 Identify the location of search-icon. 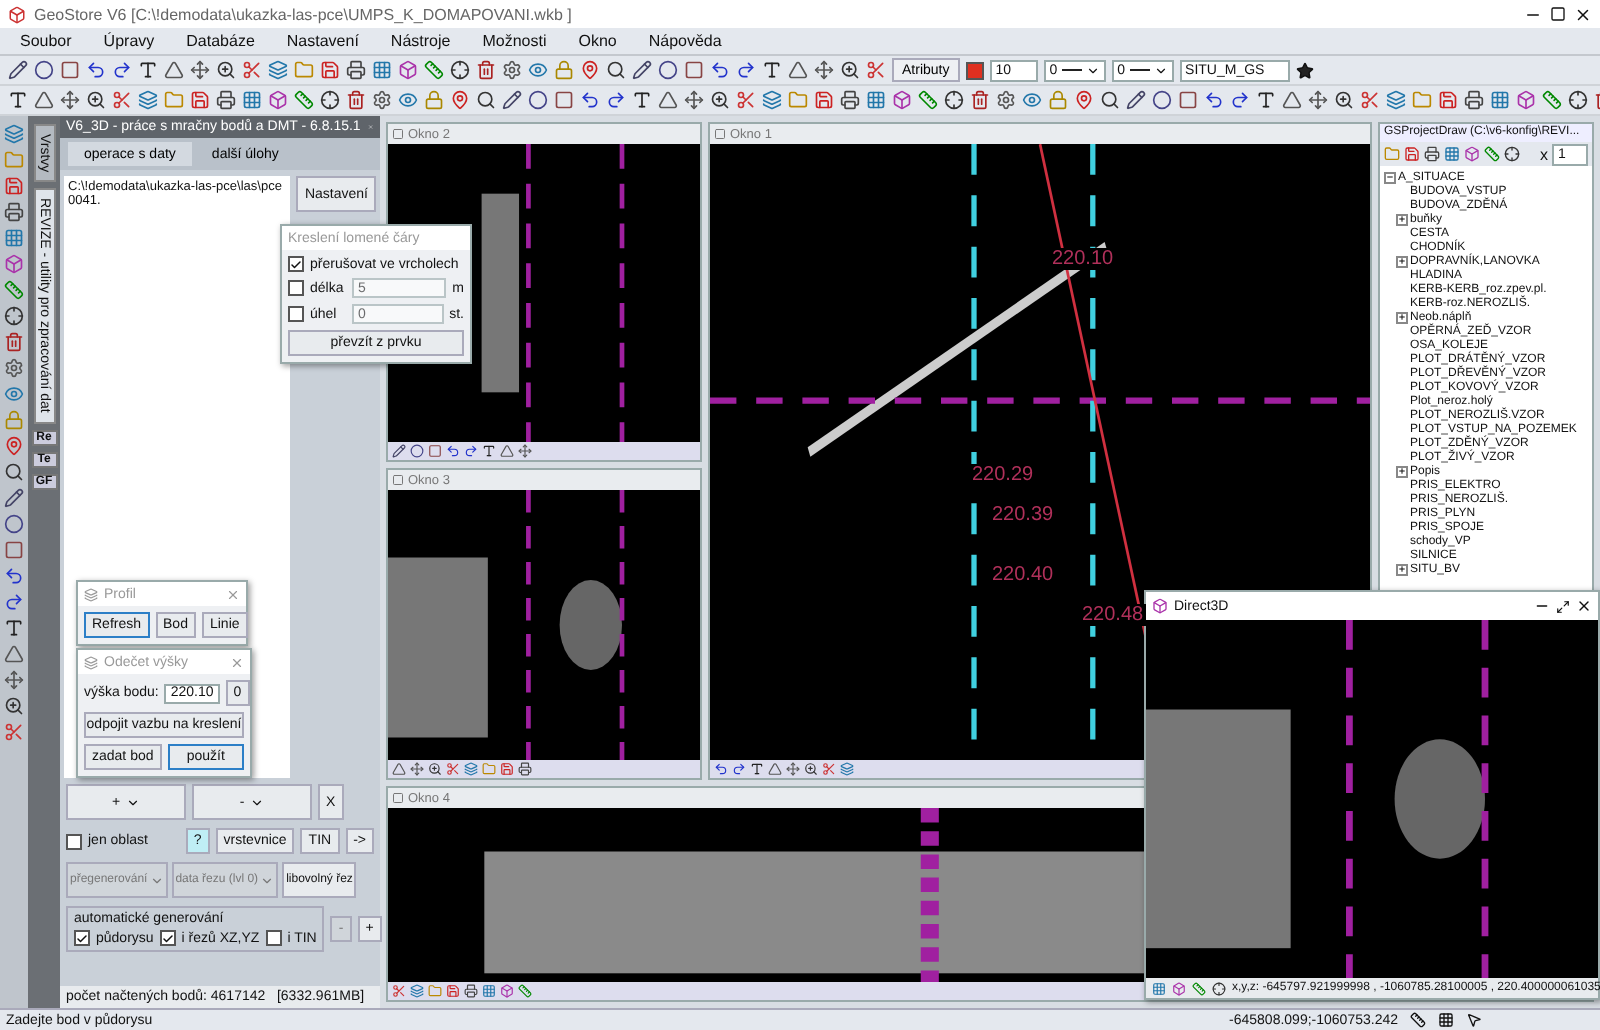
(14, 472).